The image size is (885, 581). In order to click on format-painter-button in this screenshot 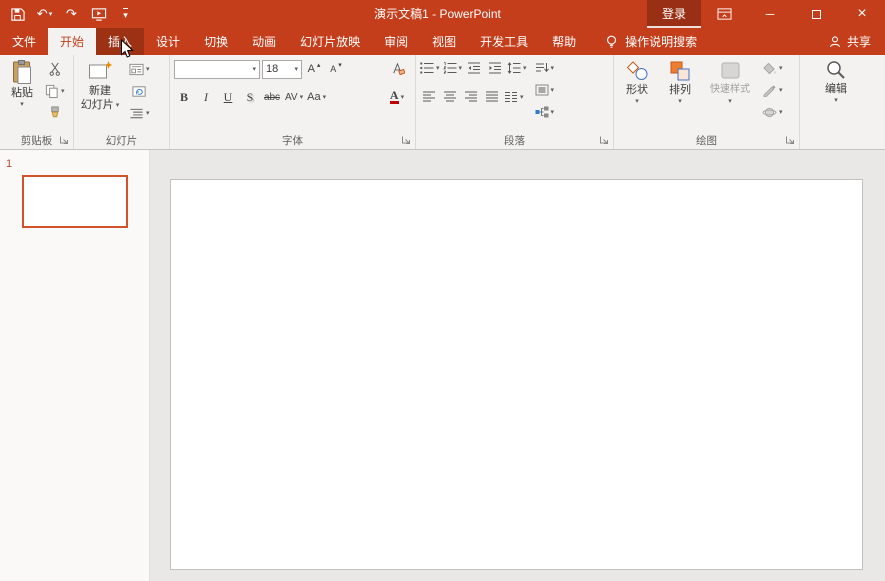, I will do `click(55, 113)`.